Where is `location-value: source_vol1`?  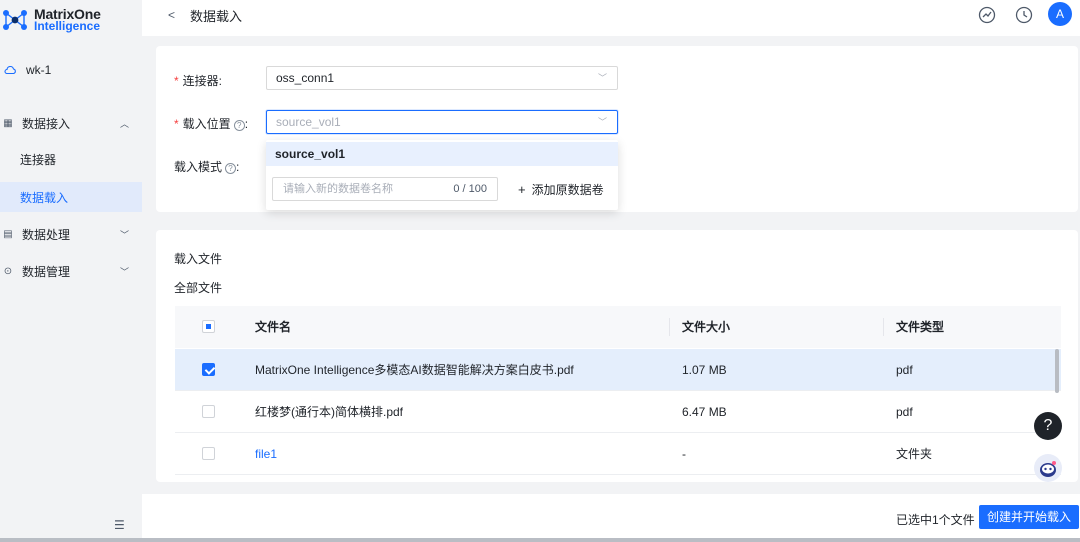
location-value: source_vol1 is located at coordinates (308, 122).